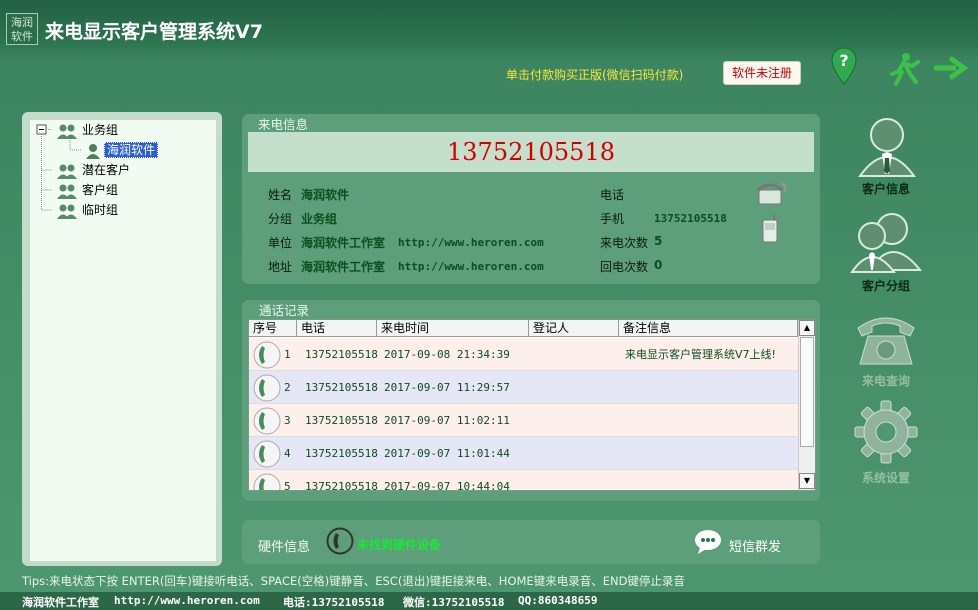 This screenshot has height=610, width=978. What do you see at coordinates (612, 195) in the screenshot?
I see `phone-label: 电话` at bounding box center [612, 195].